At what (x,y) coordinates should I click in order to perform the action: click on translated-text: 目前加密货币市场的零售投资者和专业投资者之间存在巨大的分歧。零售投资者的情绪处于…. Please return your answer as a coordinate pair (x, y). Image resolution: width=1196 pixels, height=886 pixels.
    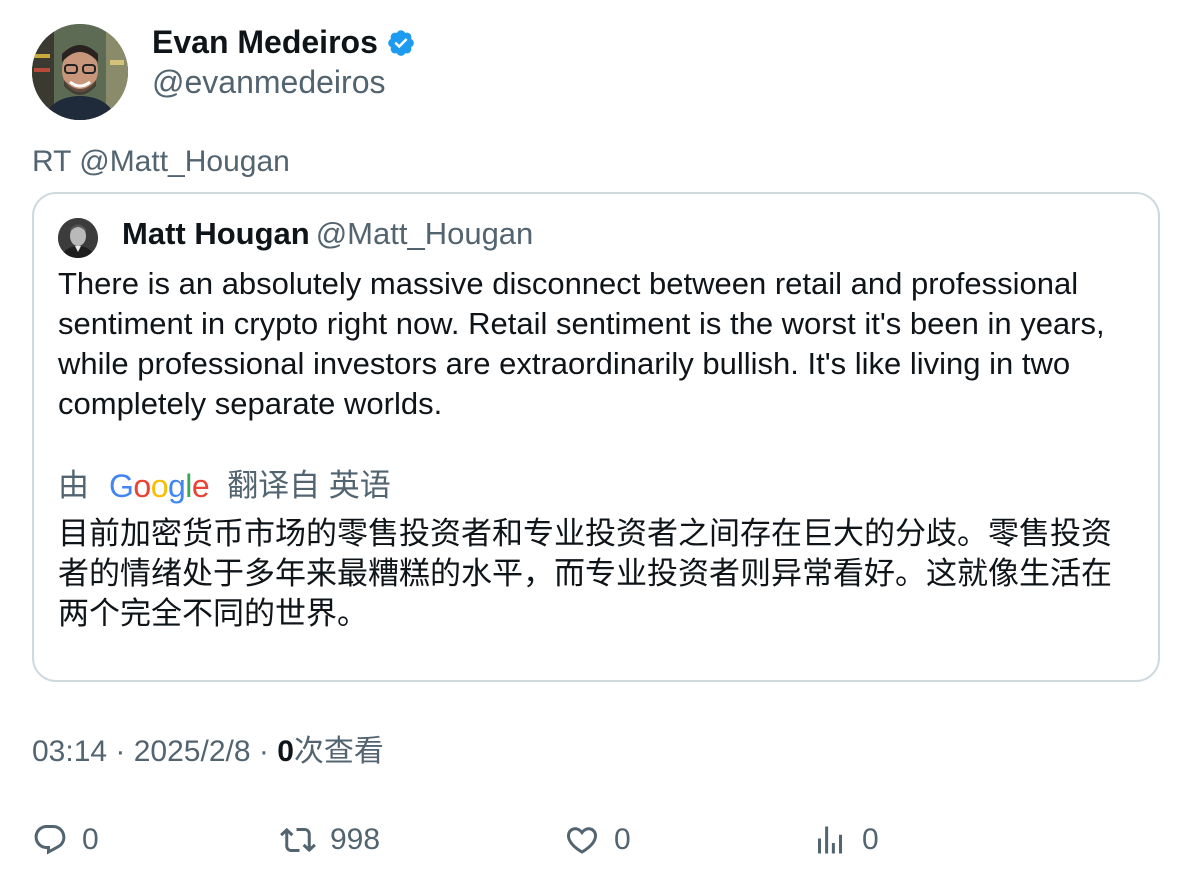
    Looking at the image, I should click on (585, 573).